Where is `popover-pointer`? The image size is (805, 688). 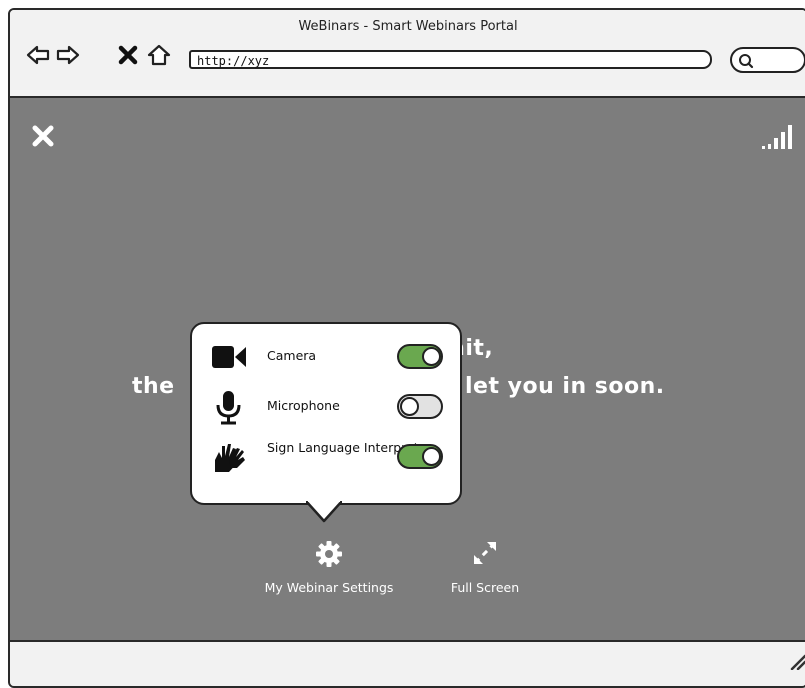
popover-pointer is located at coordinates (324, 512).